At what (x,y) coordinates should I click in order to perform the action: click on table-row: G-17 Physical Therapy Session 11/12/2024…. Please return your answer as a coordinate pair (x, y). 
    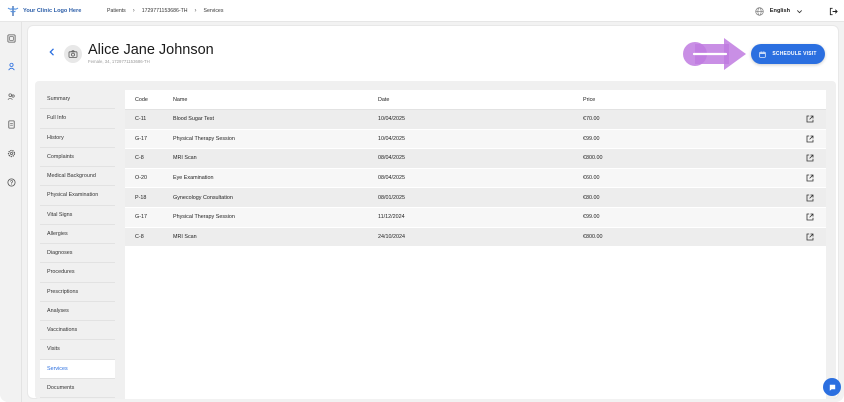
    Looking at the image, I should click on (475, 217).